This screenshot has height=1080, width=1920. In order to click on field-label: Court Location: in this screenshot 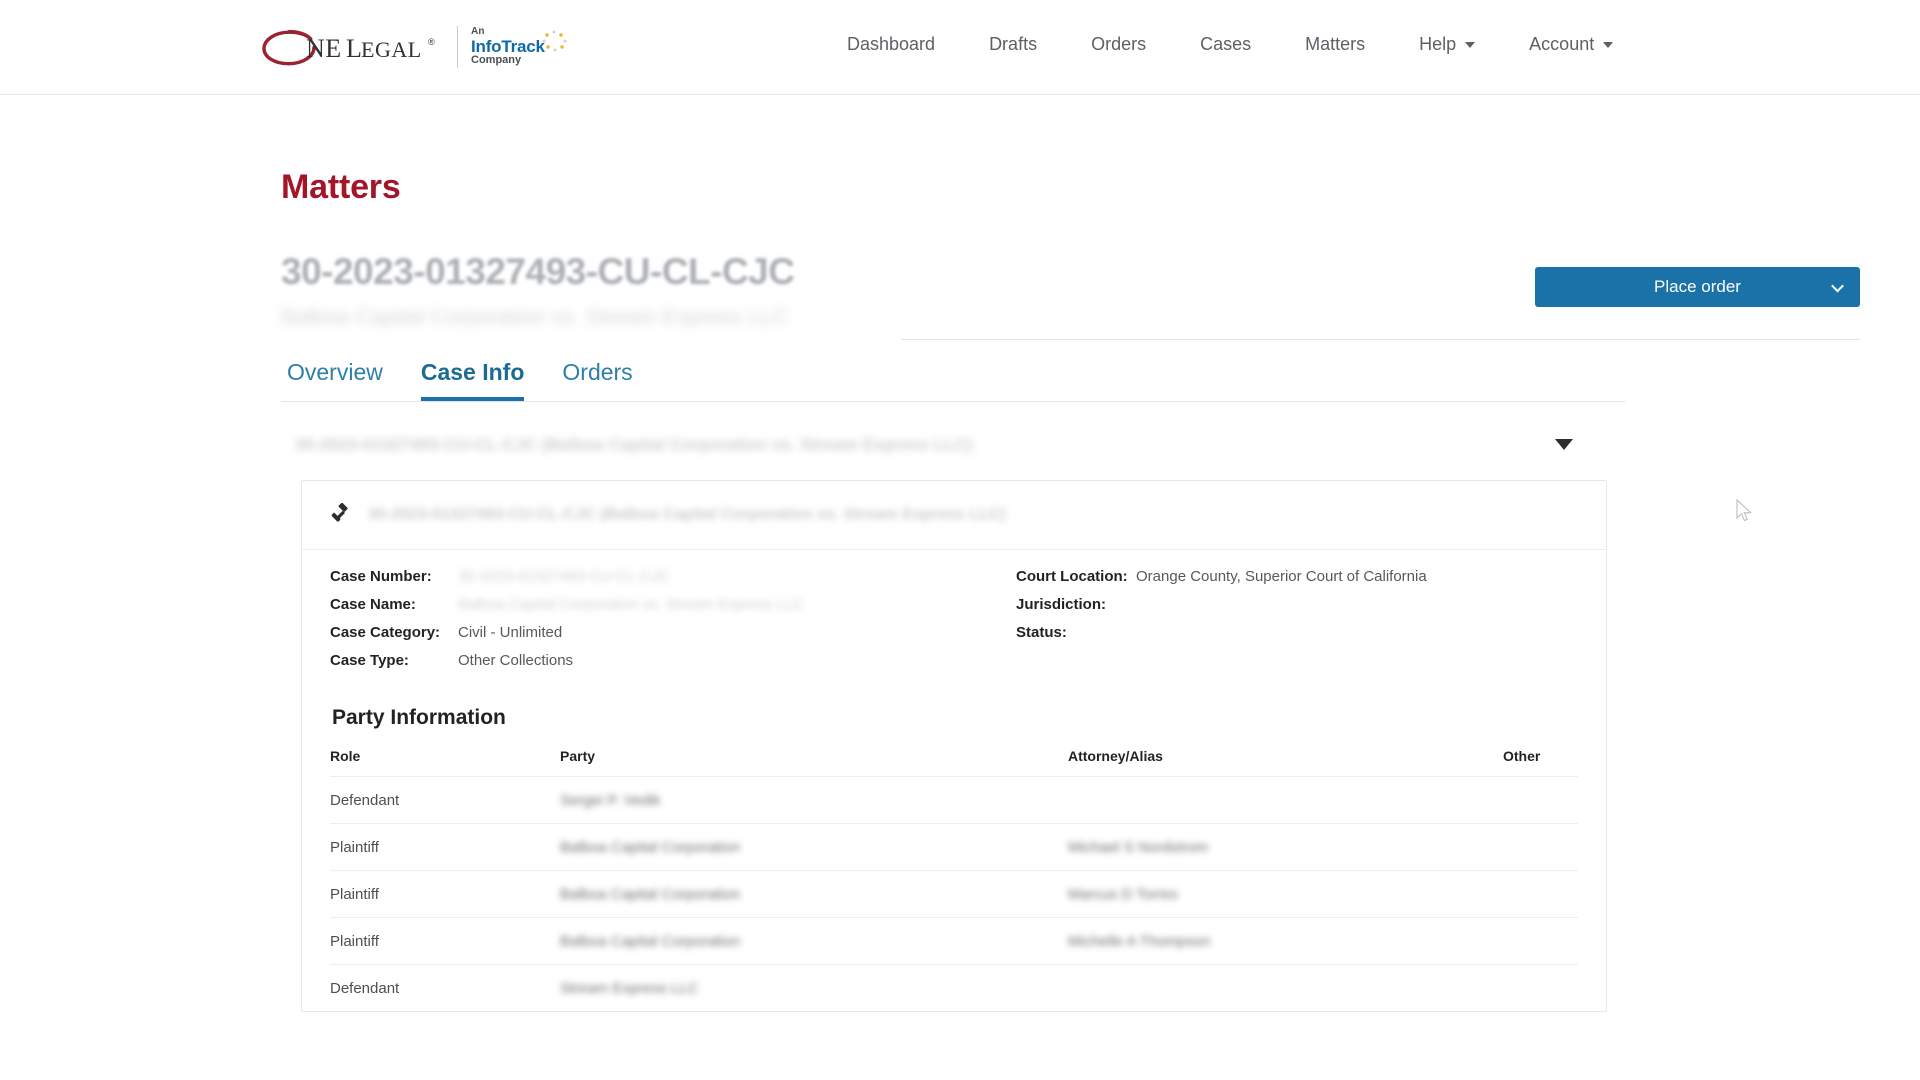, I will do `click(1072, 576)`.